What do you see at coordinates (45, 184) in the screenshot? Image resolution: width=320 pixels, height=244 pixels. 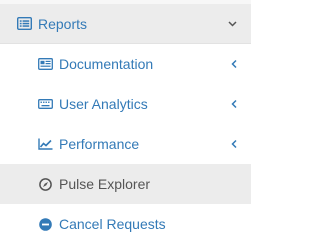 I see `compass-icon` at bounding box center [45, 184].